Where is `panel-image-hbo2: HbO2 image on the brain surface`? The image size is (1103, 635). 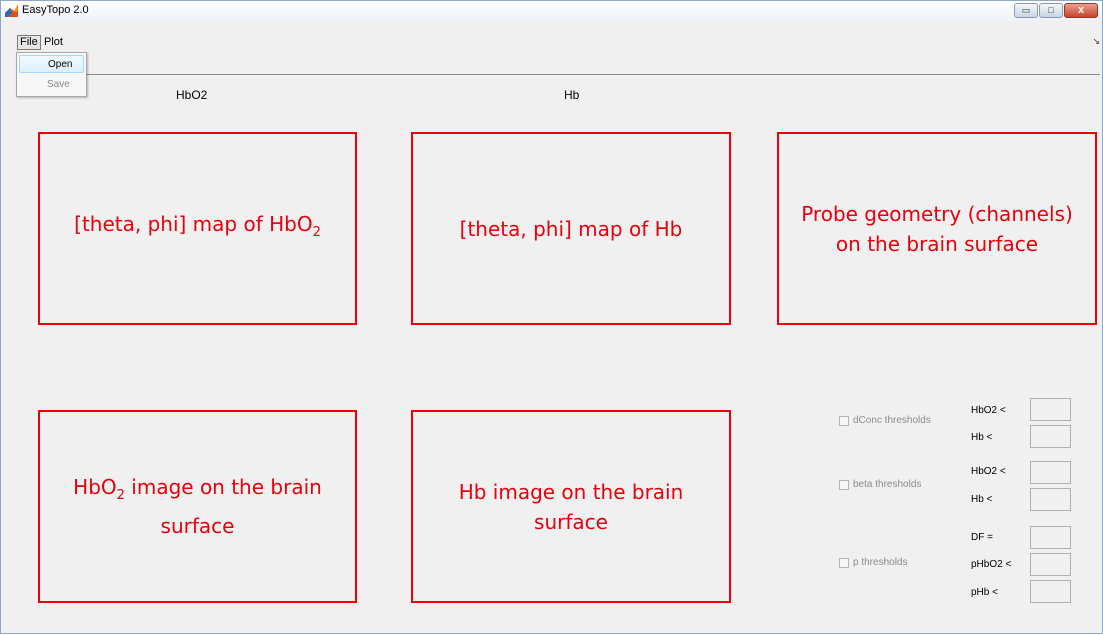 panel-image-hbo2: HbO2 image on the brain surface is located at coordinates (197, 506).